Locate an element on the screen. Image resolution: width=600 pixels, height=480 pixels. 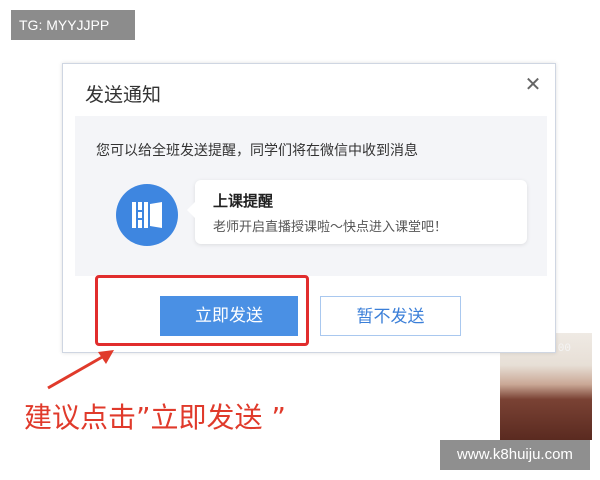
watermark-bottom-right: www.k8huiju.com is located at coordinates (515, 455).